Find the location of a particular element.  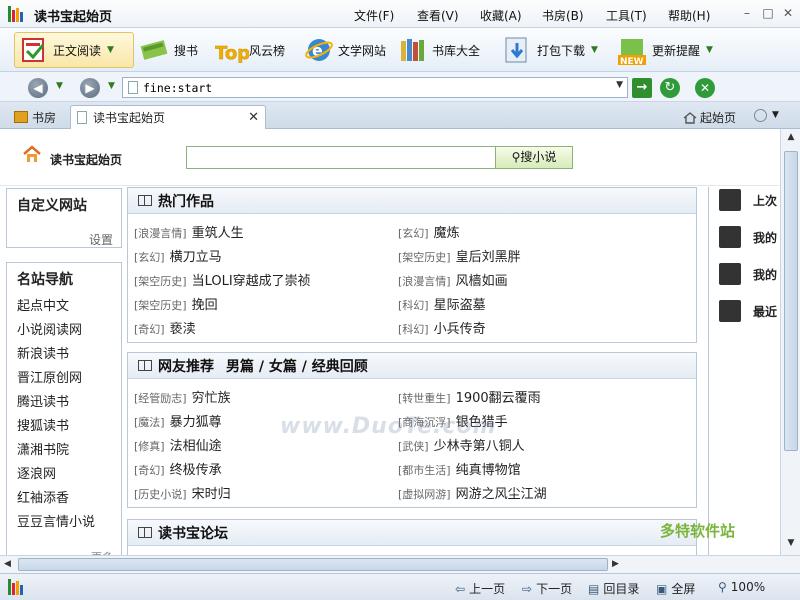

list-item: [修真] 法相仙途 is located at coordinates (178, 444).